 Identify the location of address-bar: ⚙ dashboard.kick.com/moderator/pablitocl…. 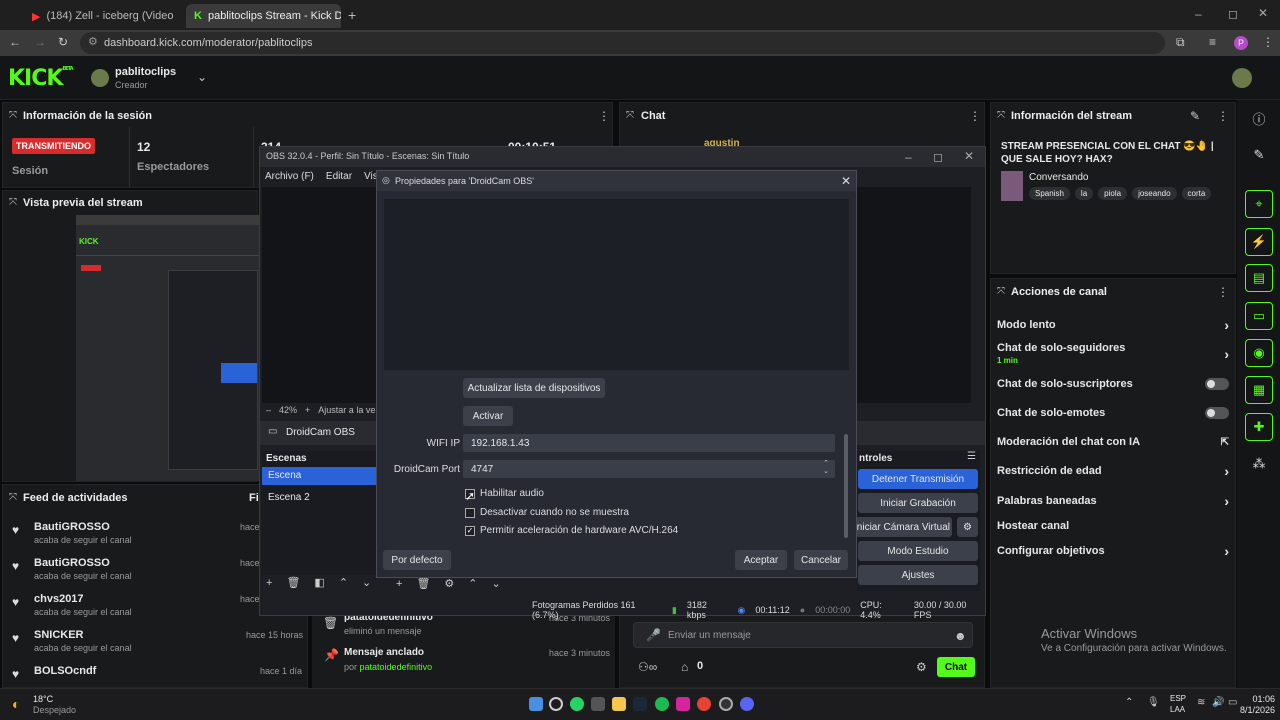
(622, 43).